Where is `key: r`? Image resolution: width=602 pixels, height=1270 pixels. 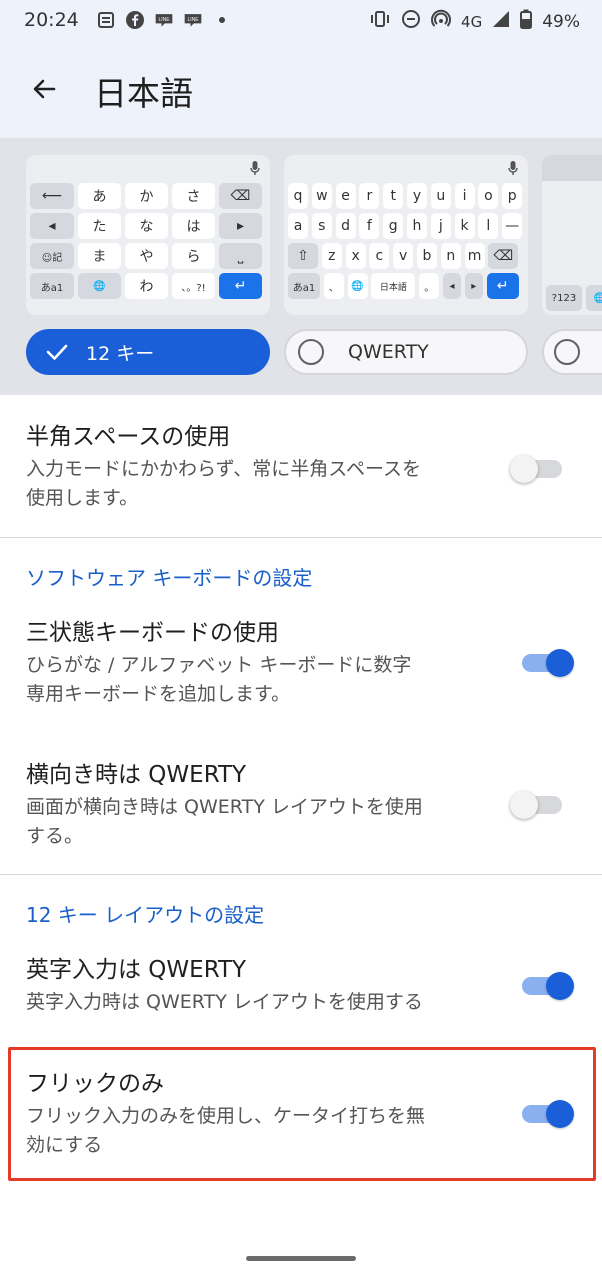 key: r is located at coordinates (369, 196).